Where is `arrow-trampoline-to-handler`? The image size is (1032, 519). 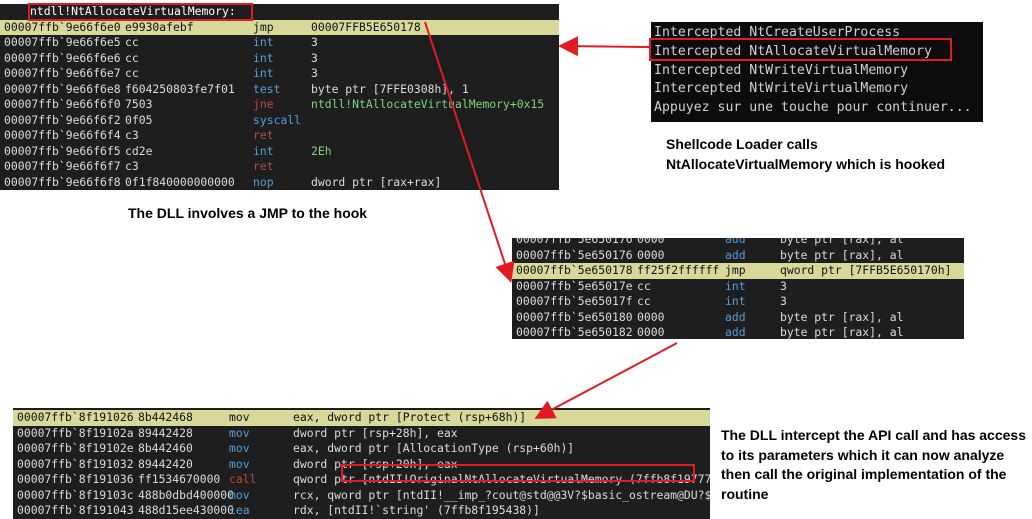
arrow-trampoline-to-handler is located at coordinates (606, 380).